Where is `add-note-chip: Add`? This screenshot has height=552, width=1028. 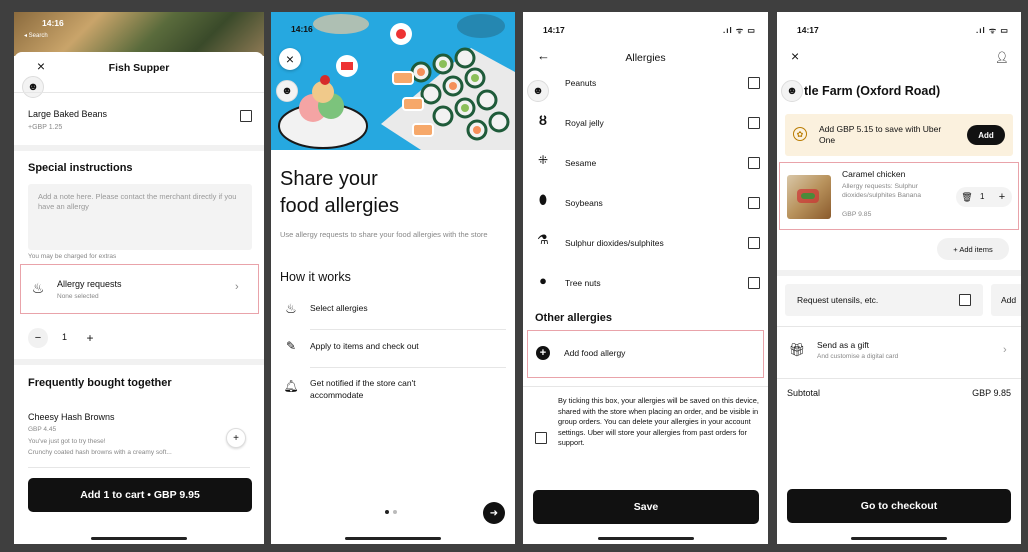 add-note-chip: Add is located at coordinates (1006, 300).